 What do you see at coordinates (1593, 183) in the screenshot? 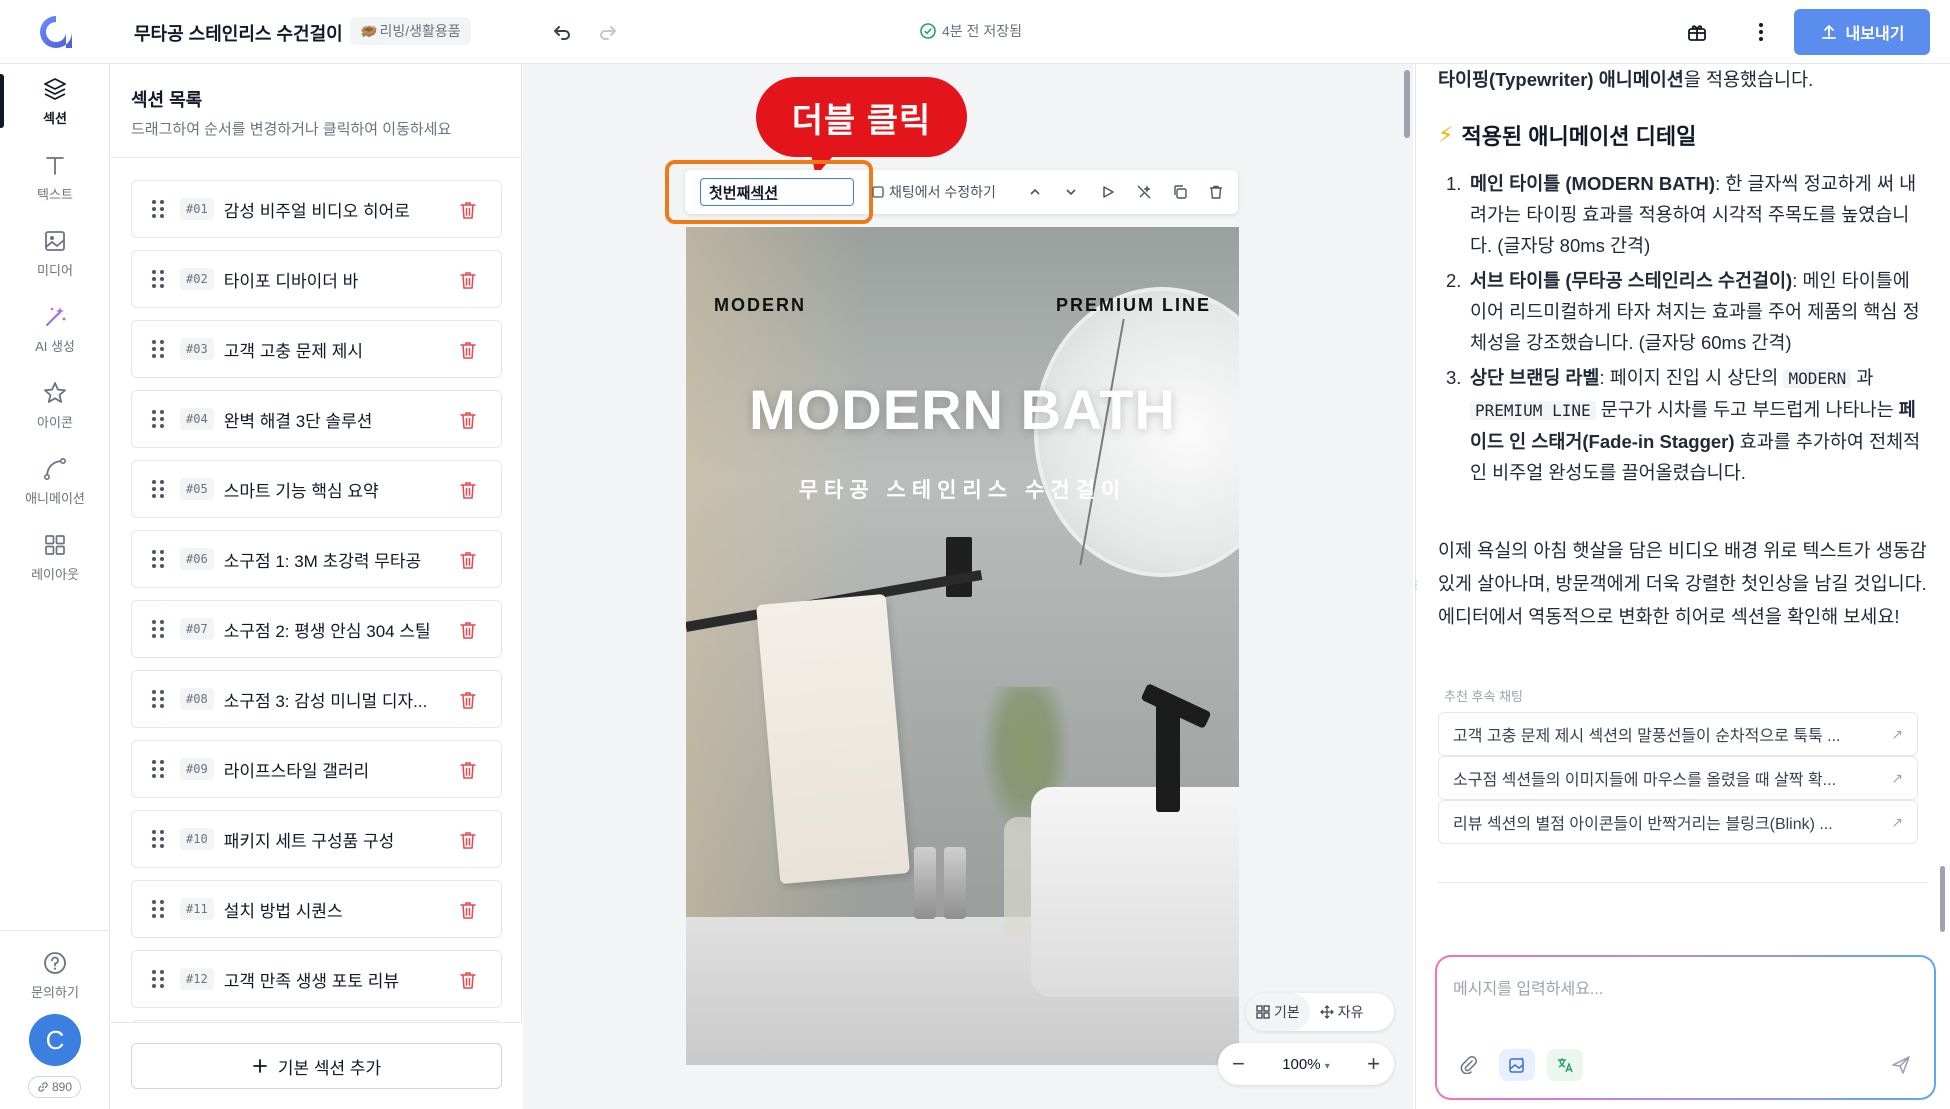
I see `list-item-bold: 메인 타이틀 (MODERN BATH)` at bounding box center [1593, 183].